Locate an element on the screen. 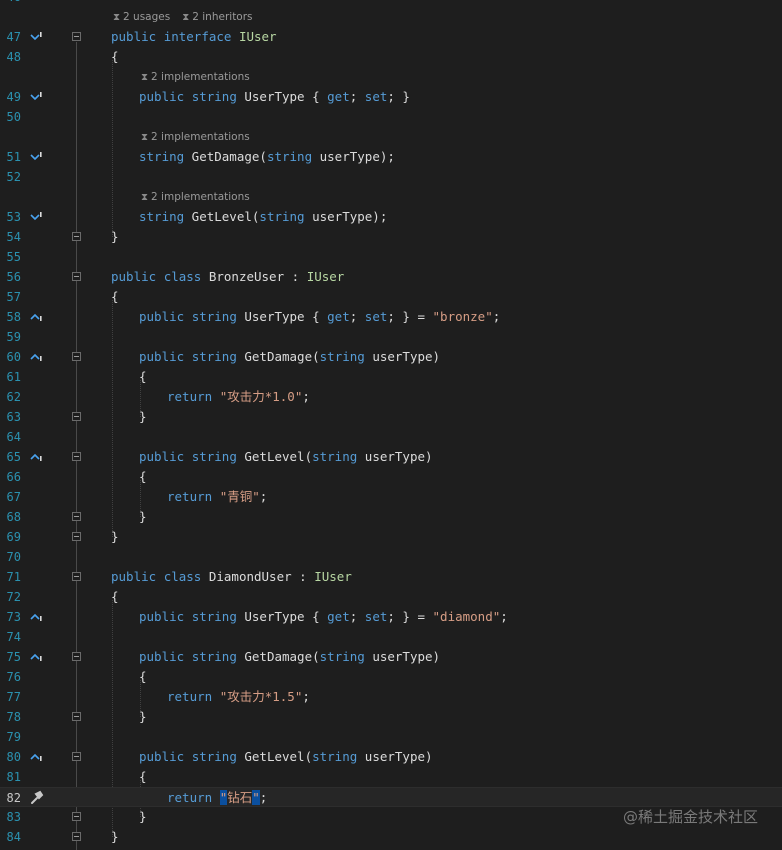 This screenshot has width=782, height=850. line-number: 61 is located at coordinates (13, 377).